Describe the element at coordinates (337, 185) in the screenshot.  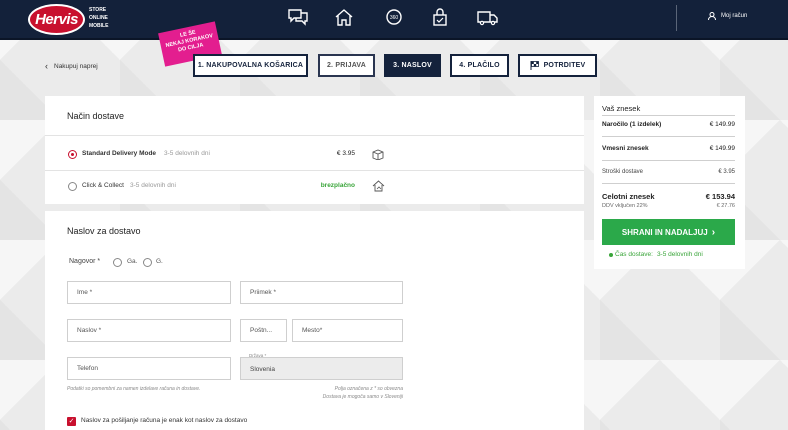
I see `click-collect-price: brezplačno` at that location.